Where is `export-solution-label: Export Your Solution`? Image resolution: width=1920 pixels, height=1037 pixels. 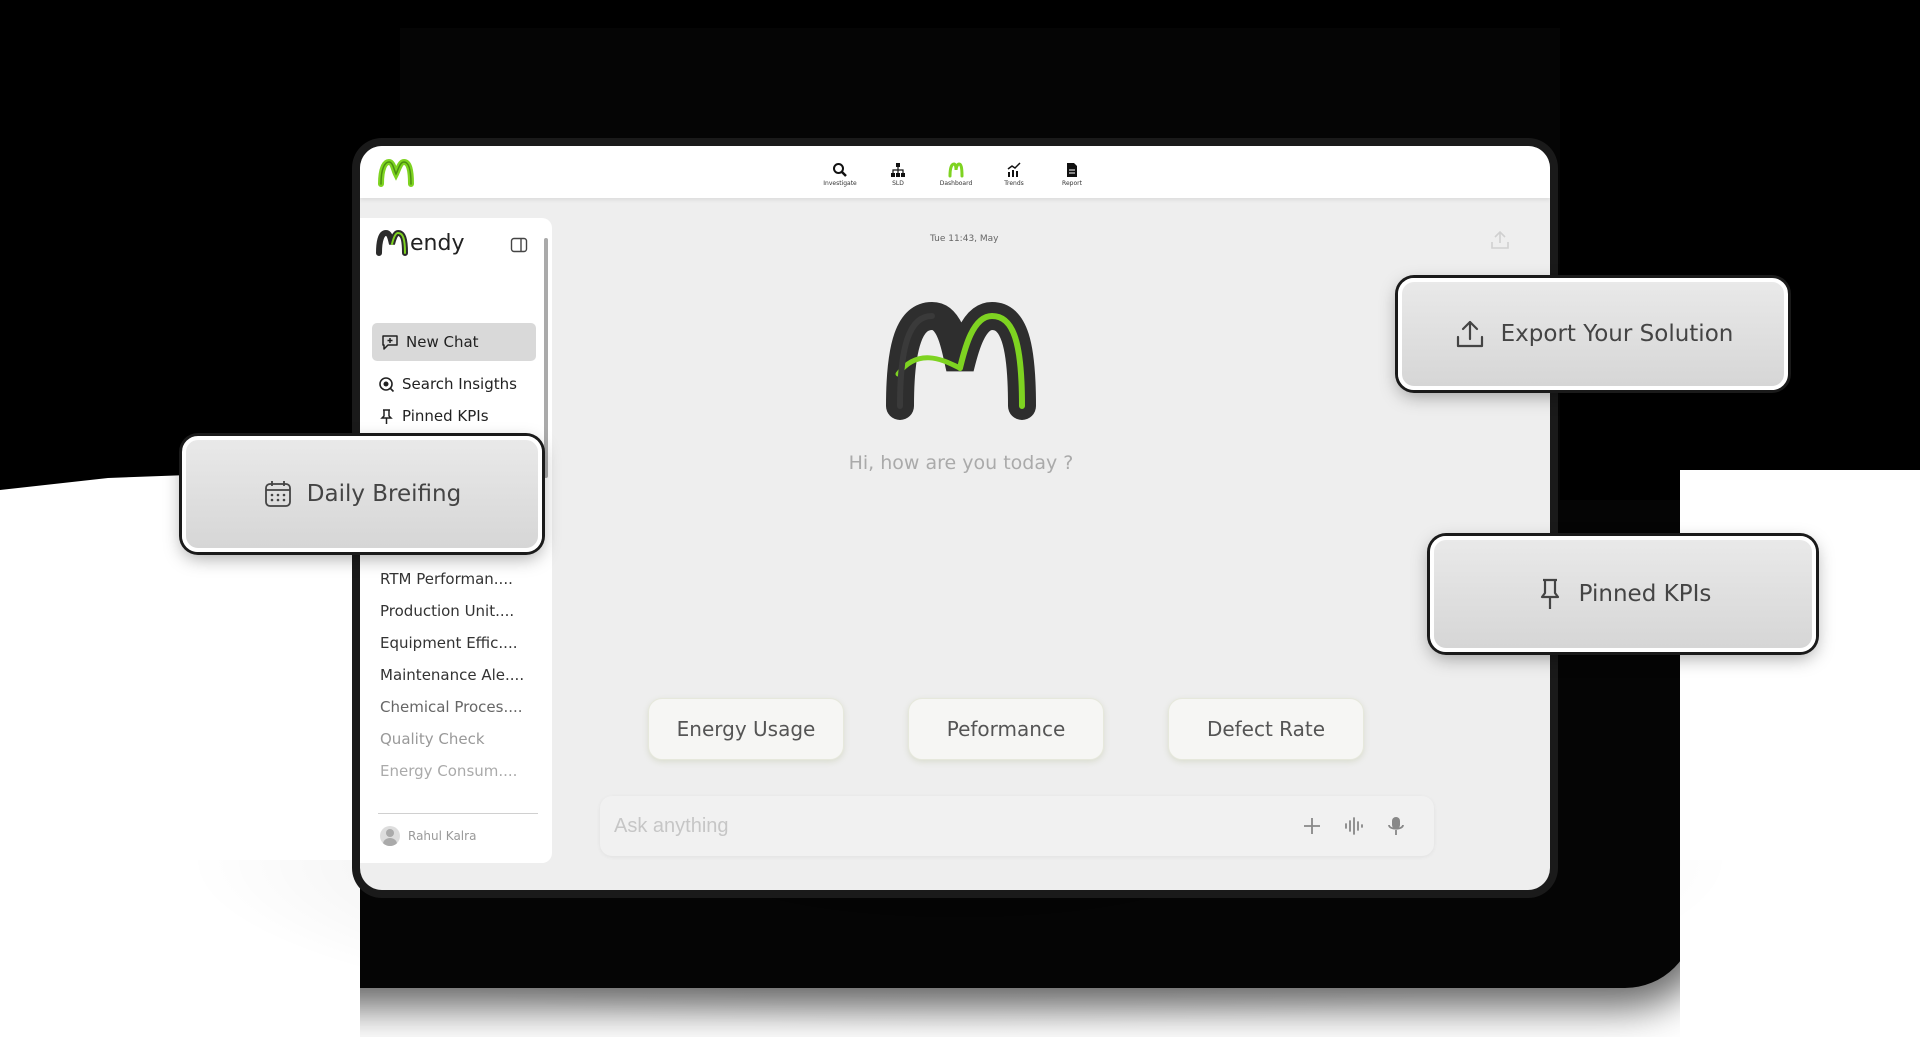 export-solution-label: Export Your Solution is located at coordinates (1617, 334).